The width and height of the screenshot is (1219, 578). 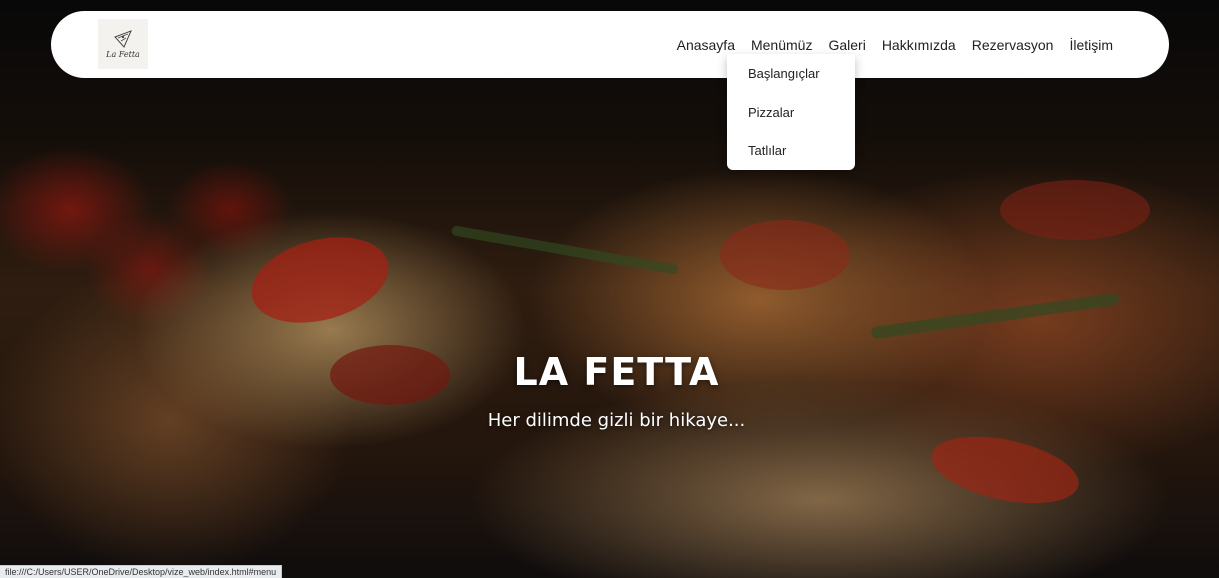 What do you see at coordinates (767, 150) in the screenshot?
I see `dropdown-item-tatlilar: Tatlılar` at bounding box center [767, 150].